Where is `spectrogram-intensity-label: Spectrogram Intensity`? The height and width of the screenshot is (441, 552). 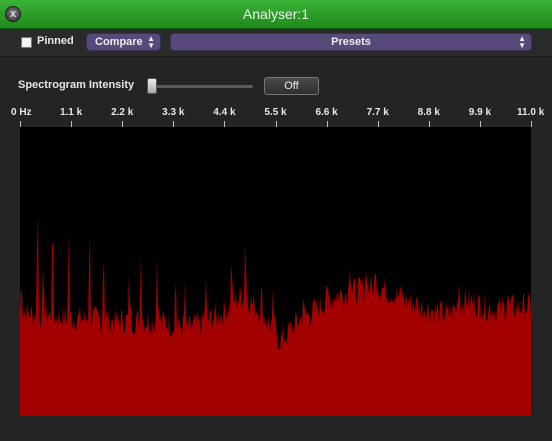
spectrogram-intensity-label: Spectrogram Intensity is located at coordinates (76, 85).